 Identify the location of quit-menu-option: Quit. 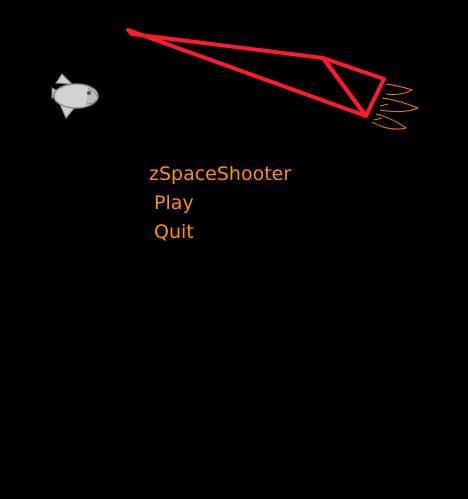
(174, 232).